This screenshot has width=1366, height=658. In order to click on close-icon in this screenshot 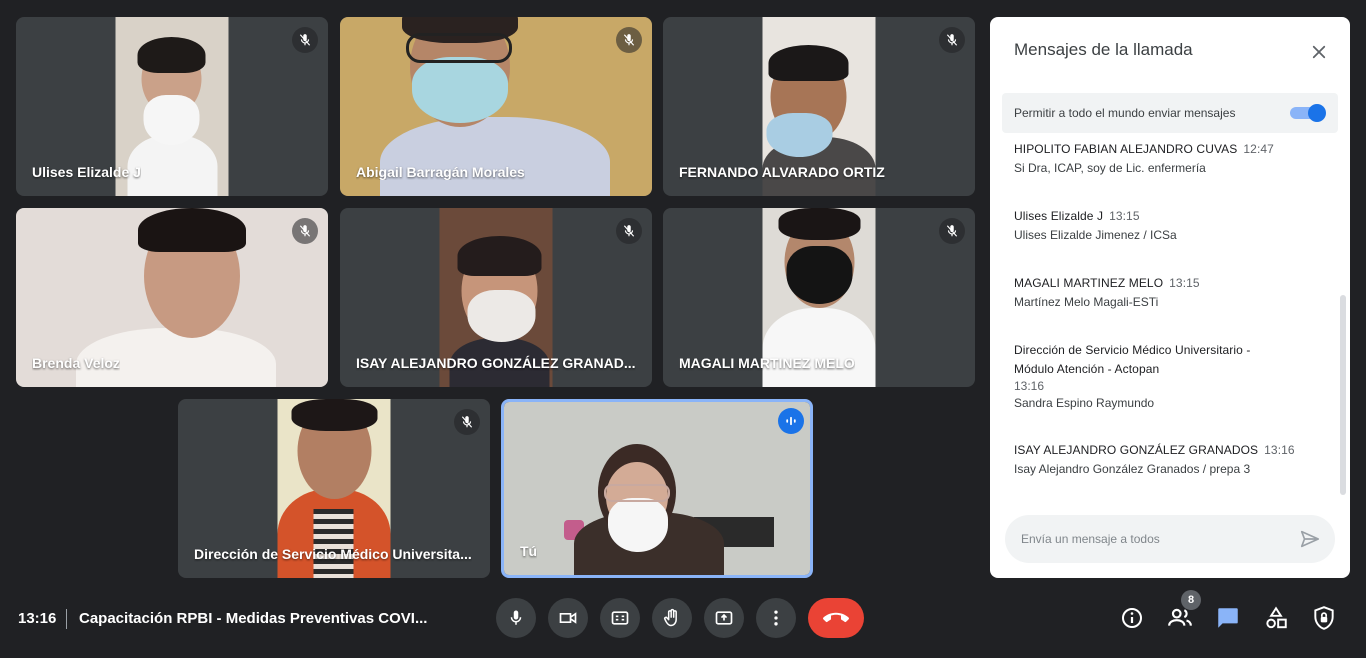, I will do `click(1319, 52)`.